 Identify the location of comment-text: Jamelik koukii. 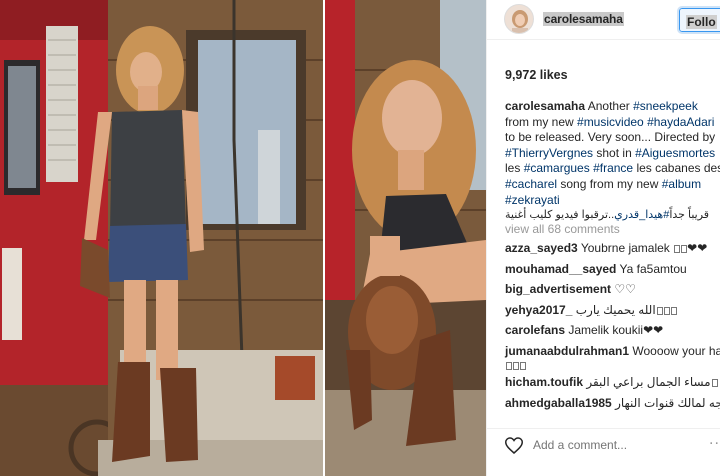
(606, 330).